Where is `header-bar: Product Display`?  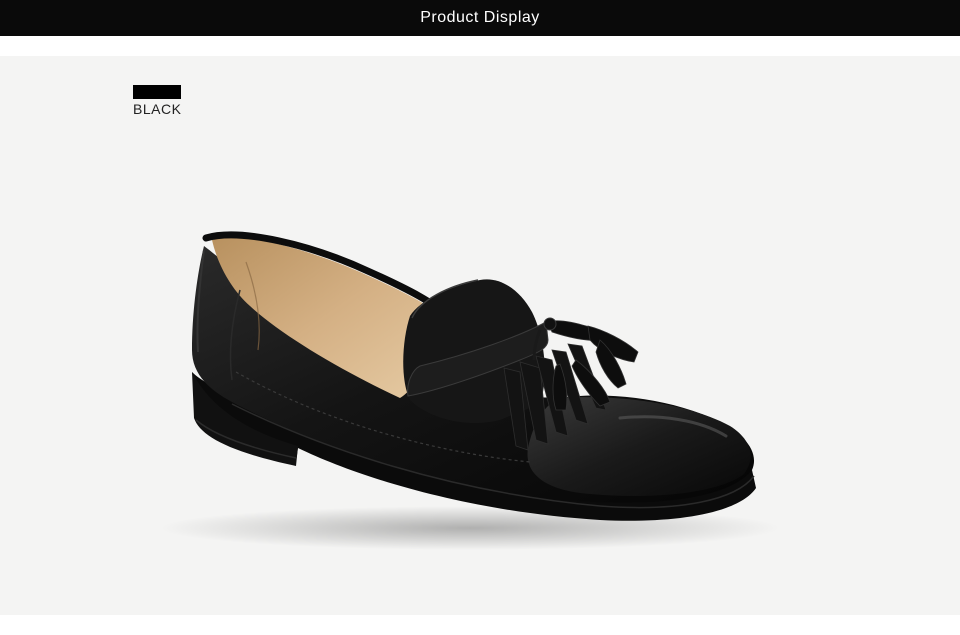 header-bar: Product Display is located at coordinates (480, 18).